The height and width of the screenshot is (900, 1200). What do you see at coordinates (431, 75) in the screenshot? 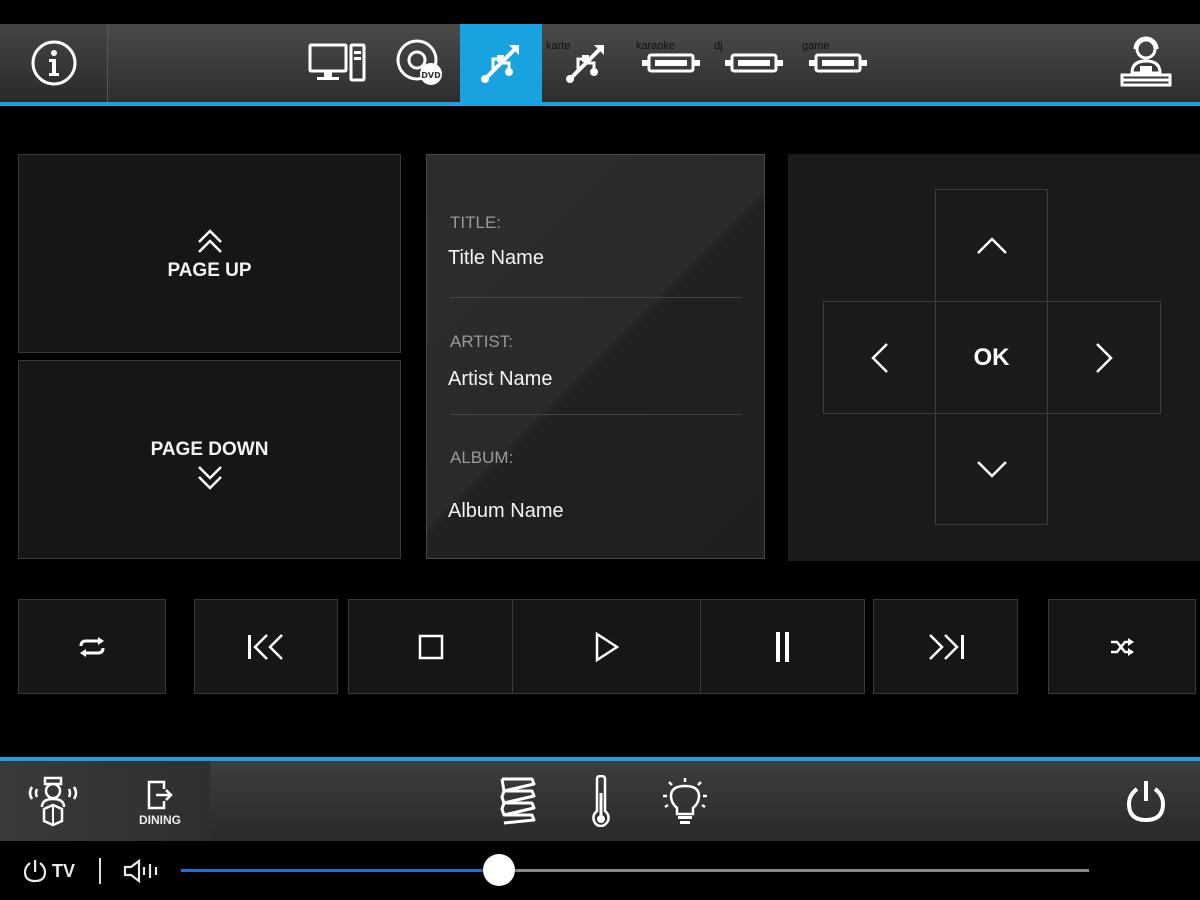
I see `svg-text: DVD` at bounding box center [431, 75].